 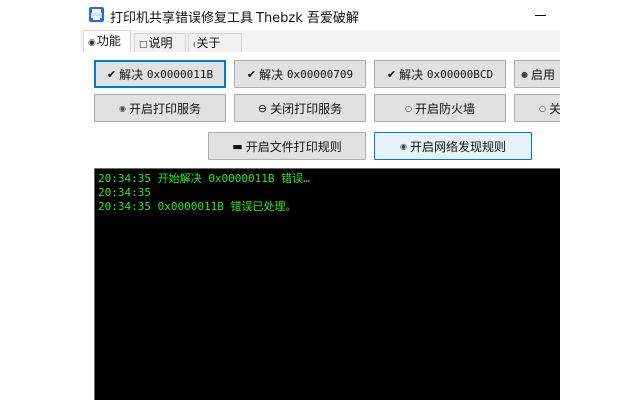 I want to click on enable-network-discovery-rules-button: ◉ 开启网络发现规则, so click(x=453, y=146).